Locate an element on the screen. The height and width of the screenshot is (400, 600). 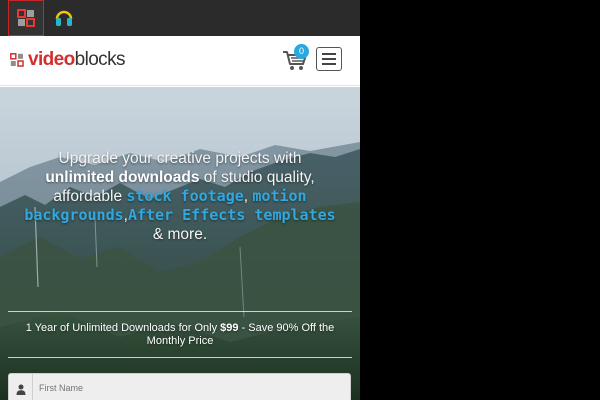
offer-price: $99 is located at coordinates (229, 328).